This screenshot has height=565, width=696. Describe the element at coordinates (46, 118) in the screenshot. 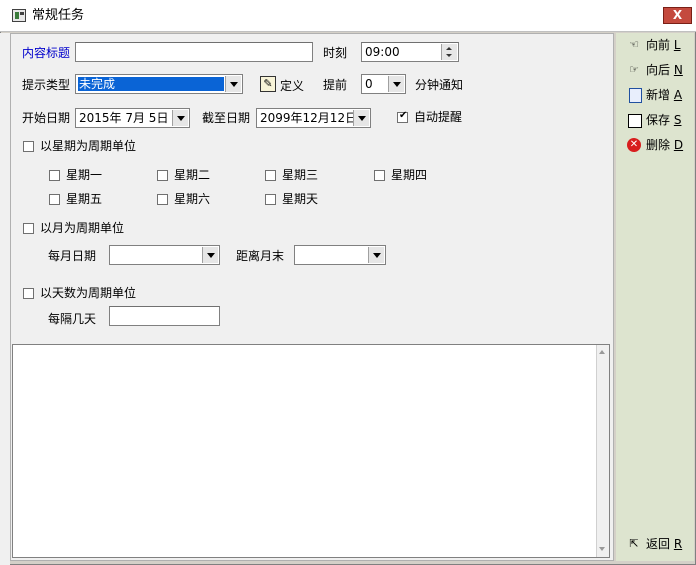

I see `start-date-label: 开始日期` at that location.